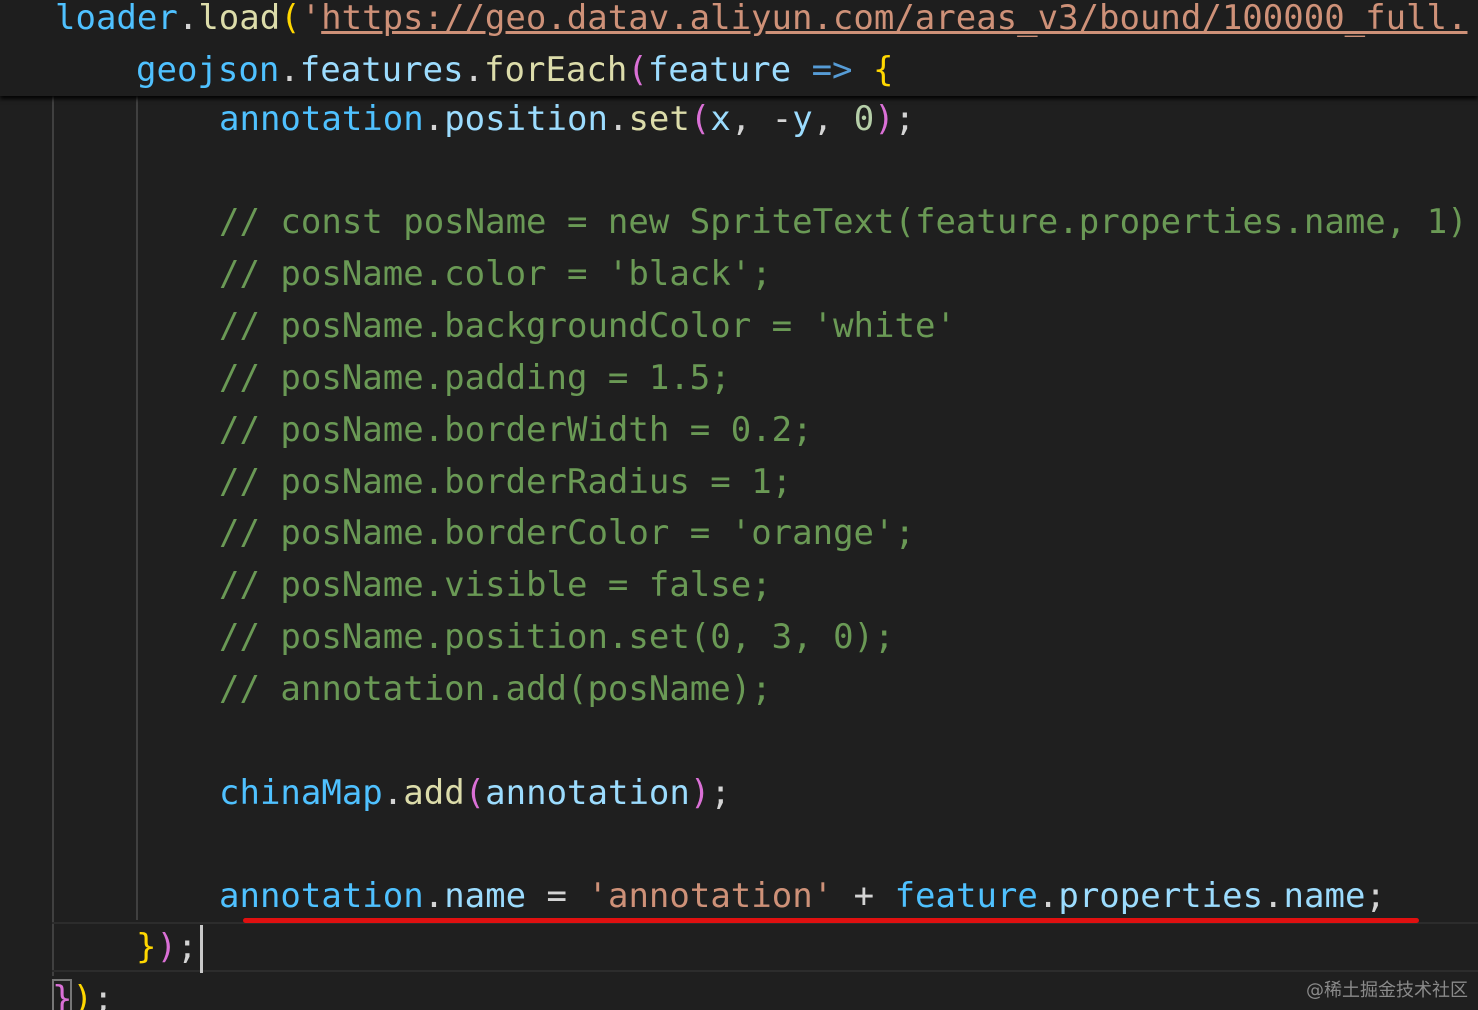 This screenshot has width=1478, height=1010. Describe the element at coordinates (883, 70) in the screenshot. I see `token-brace: {` at that location.